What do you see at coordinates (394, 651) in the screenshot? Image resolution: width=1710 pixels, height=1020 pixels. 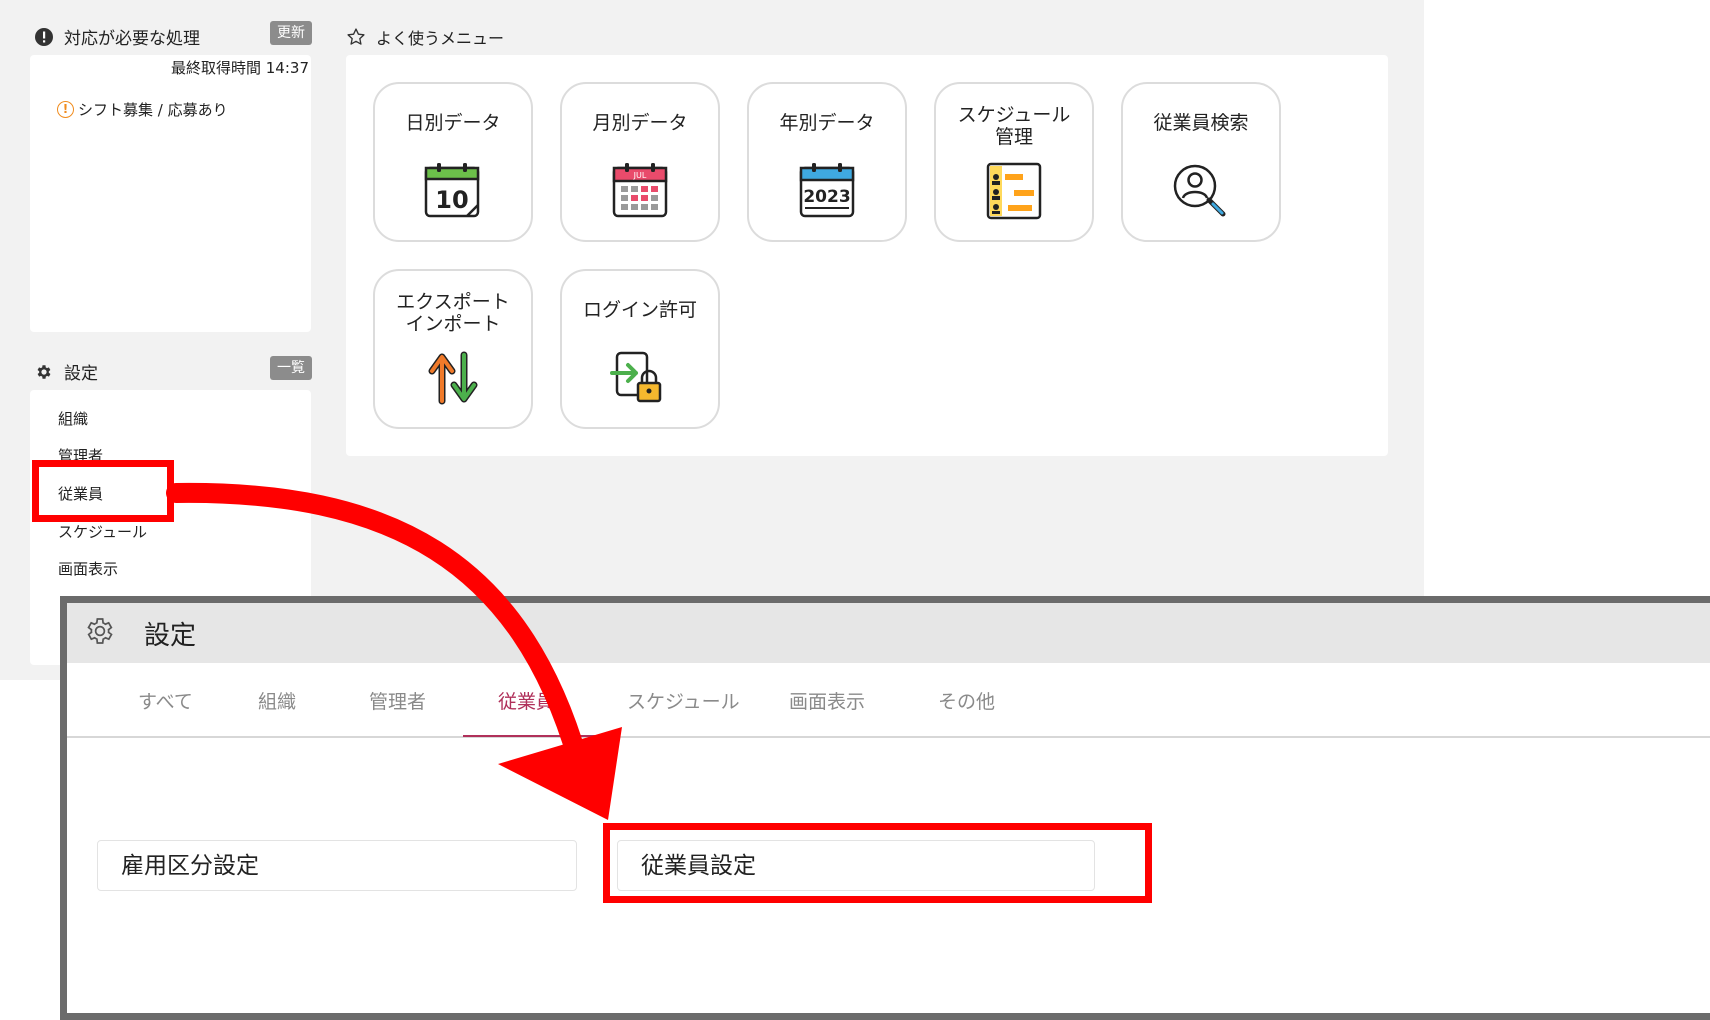 I see `red-arrow` at bounding box center [394, 651].